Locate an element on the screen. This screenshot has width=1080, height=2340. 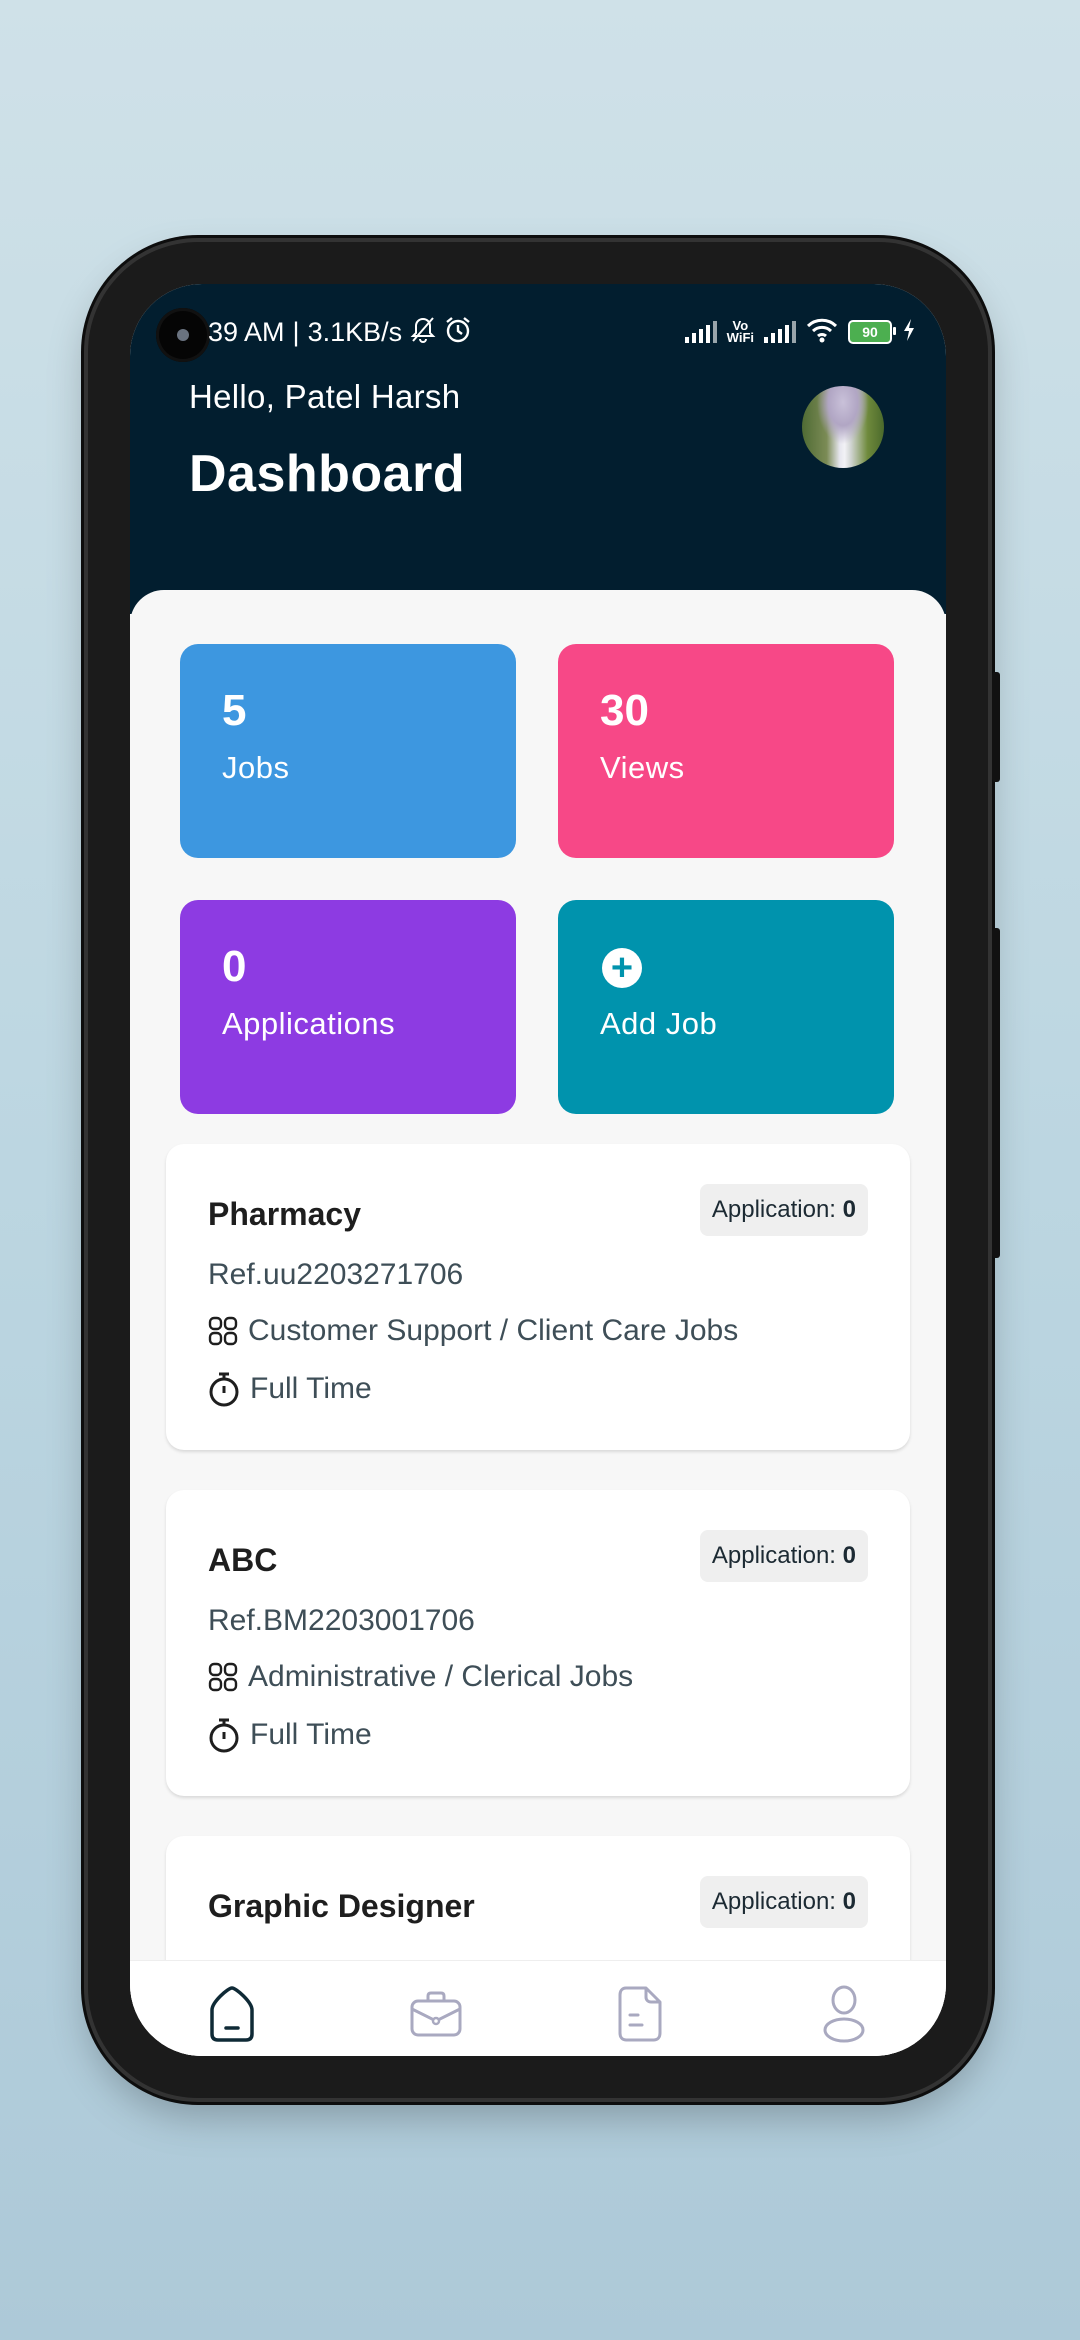
stat-label: Views is located at coordinates (642, 767).